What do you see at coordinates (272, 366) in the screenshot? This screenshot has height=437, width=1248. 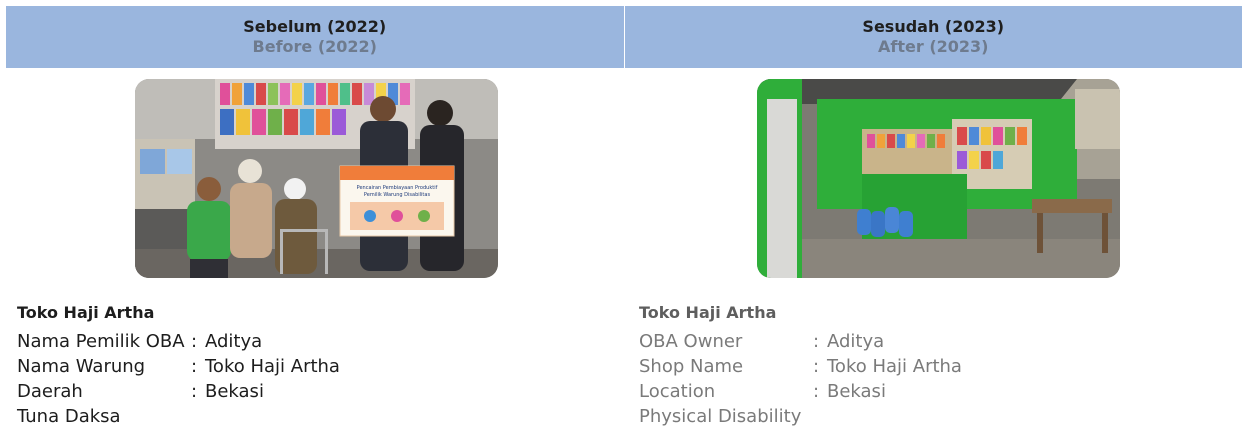 I see `before-shop-value: Toko Haji Artha` at bounding box center [272, 366].